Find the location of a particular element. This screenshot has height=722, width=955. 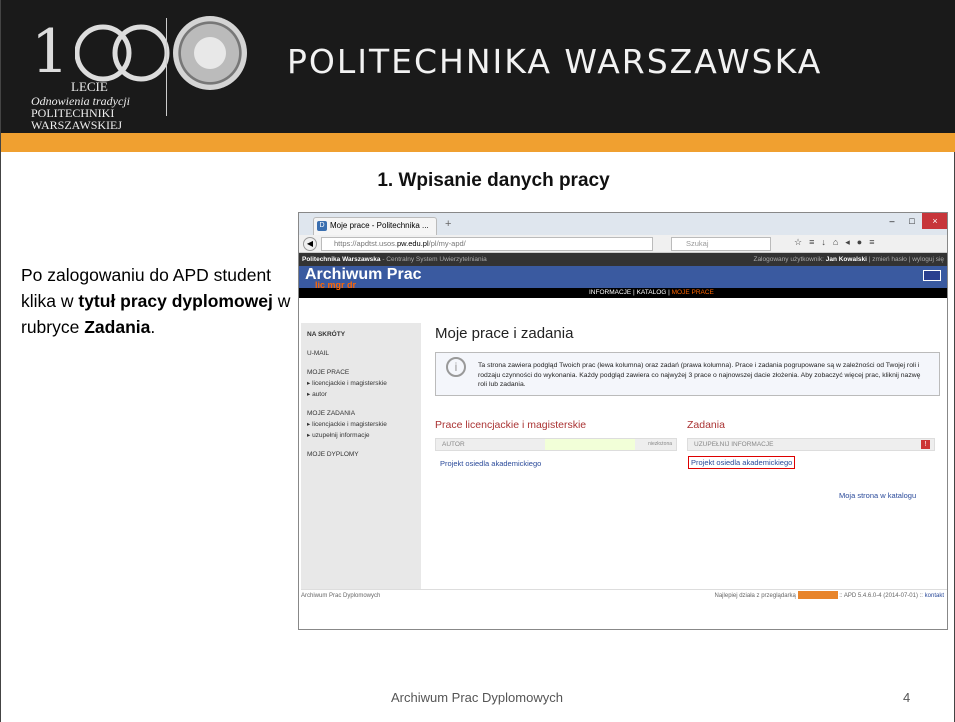

menu-katalog: KATALOG is located at coordinates (652, 292).